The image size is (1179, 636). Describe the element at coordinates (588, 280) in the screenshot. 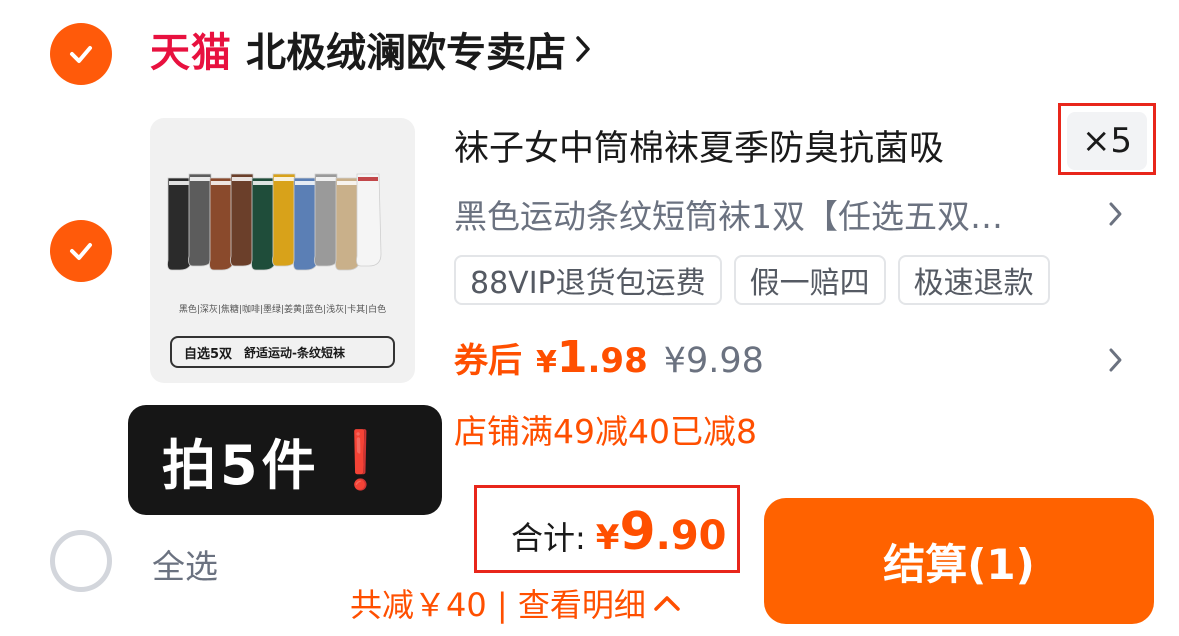

I see `service-tag: 88VIP退货包运费` at that location.